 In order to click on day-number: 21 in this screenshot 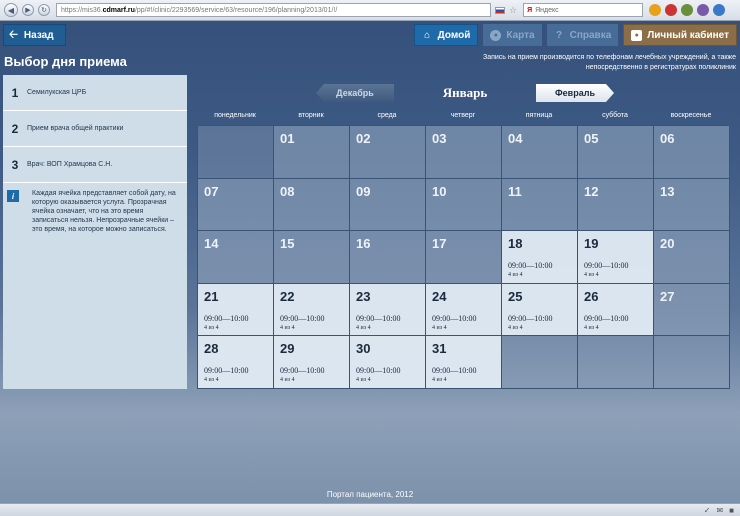, I will do `click(211, 296)`.